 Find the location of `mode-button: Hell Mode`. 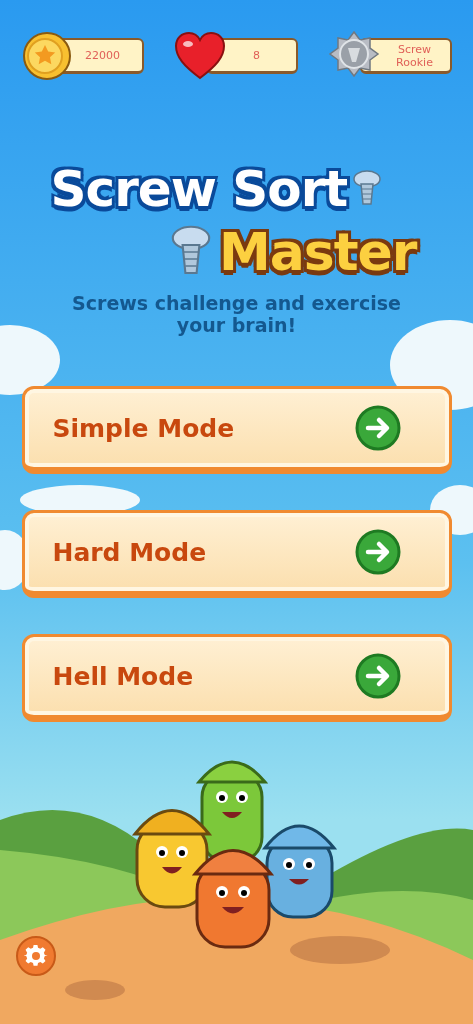

mode-button: Hell Mode is located at coordinates (236, 678).